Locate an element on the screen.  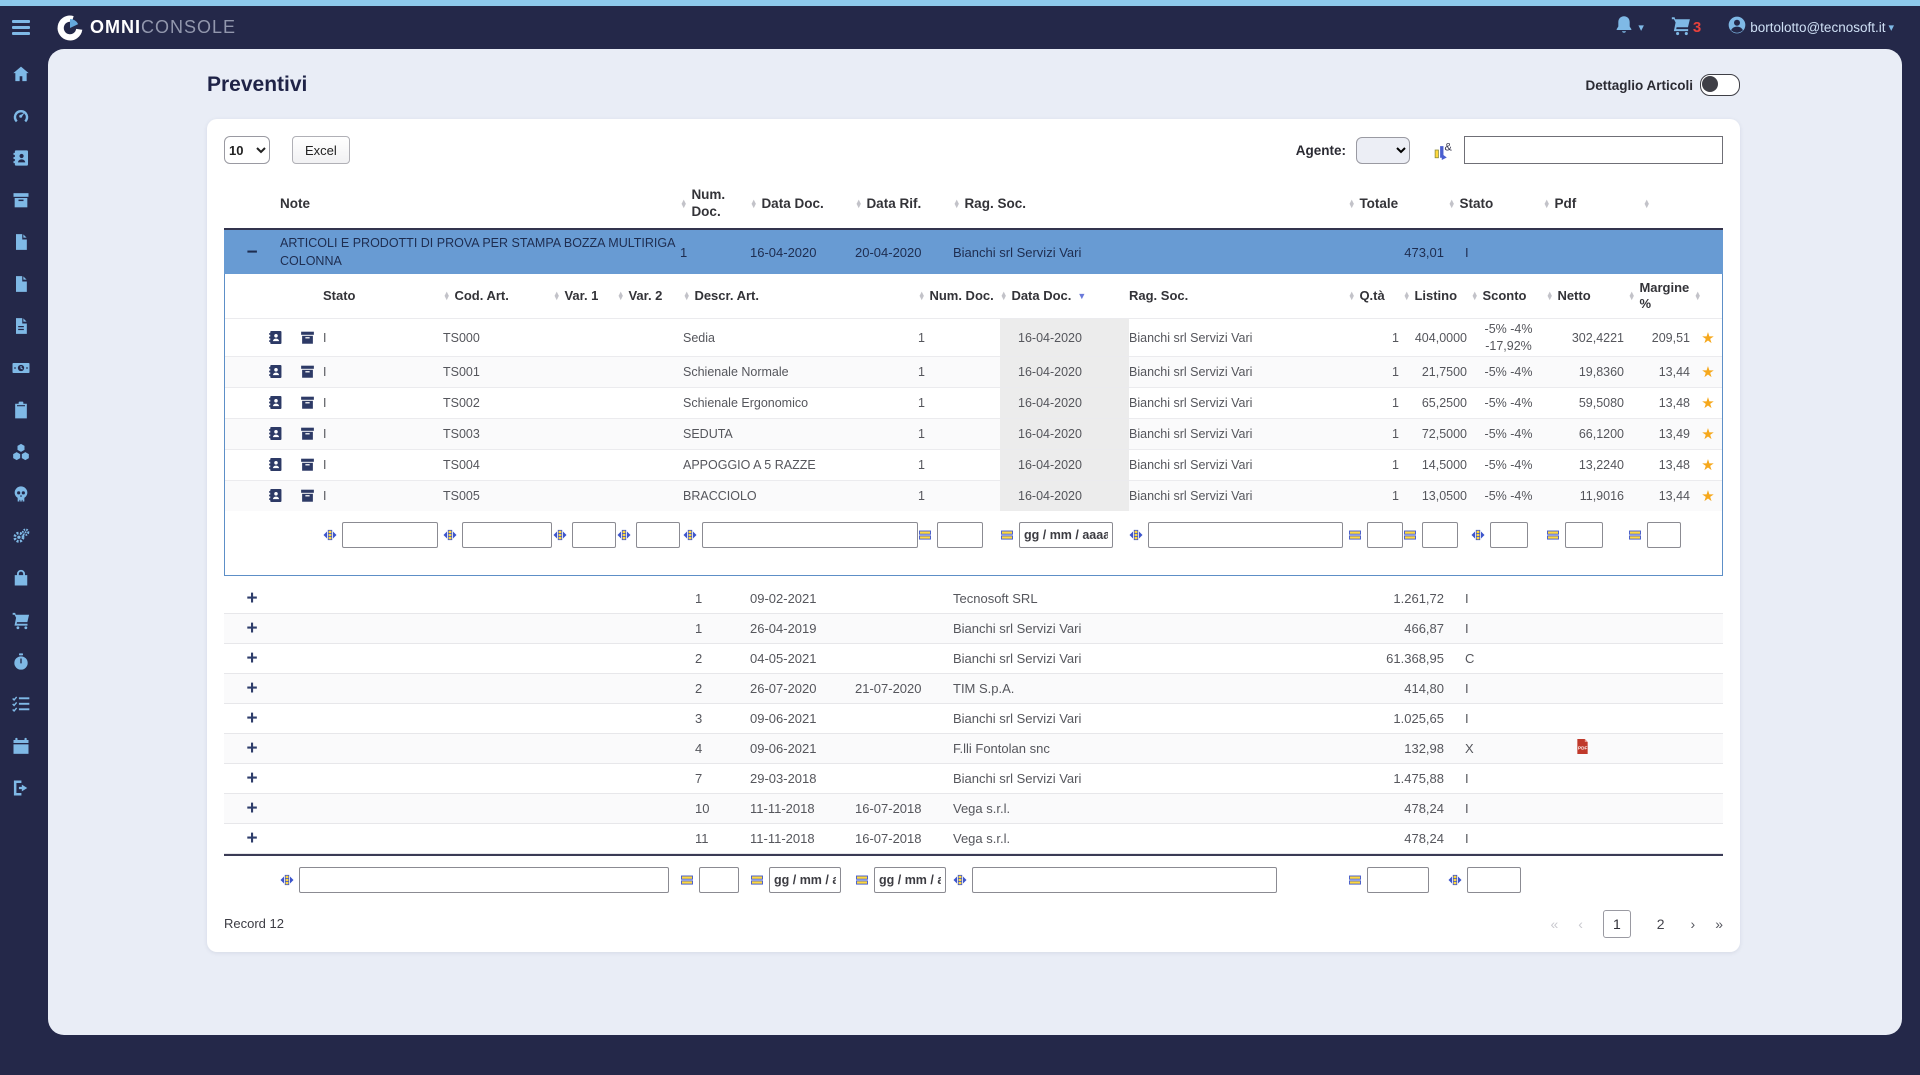
page-size-select: 10 is located at coordinates (247, 150).